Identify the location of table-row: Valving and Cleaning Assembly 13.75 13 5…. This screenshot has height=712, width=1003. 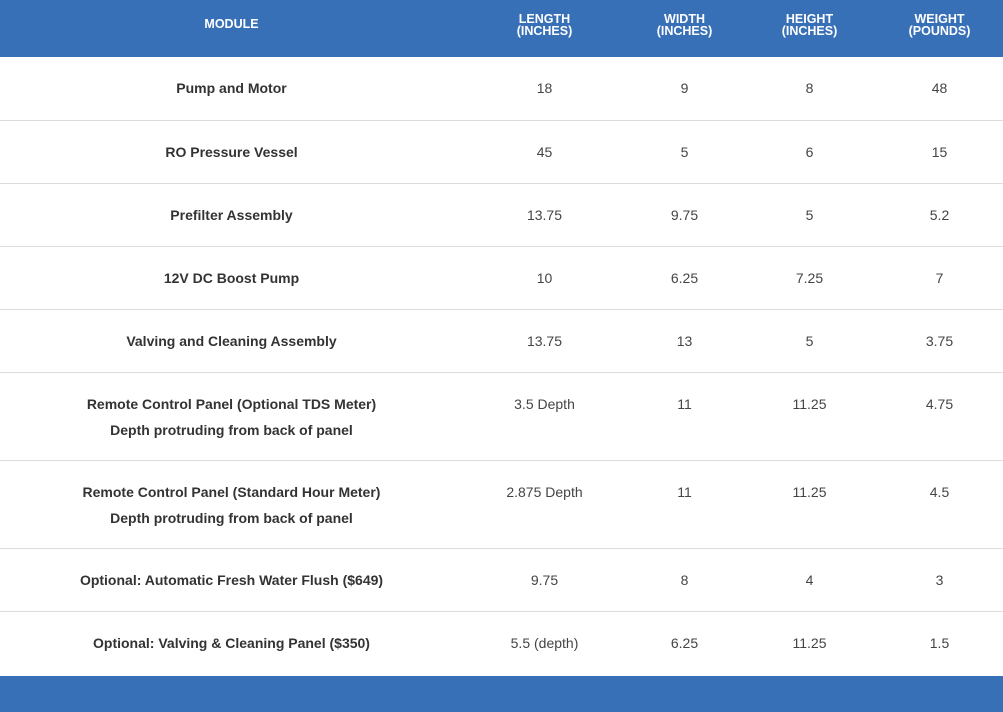
(501, 340).